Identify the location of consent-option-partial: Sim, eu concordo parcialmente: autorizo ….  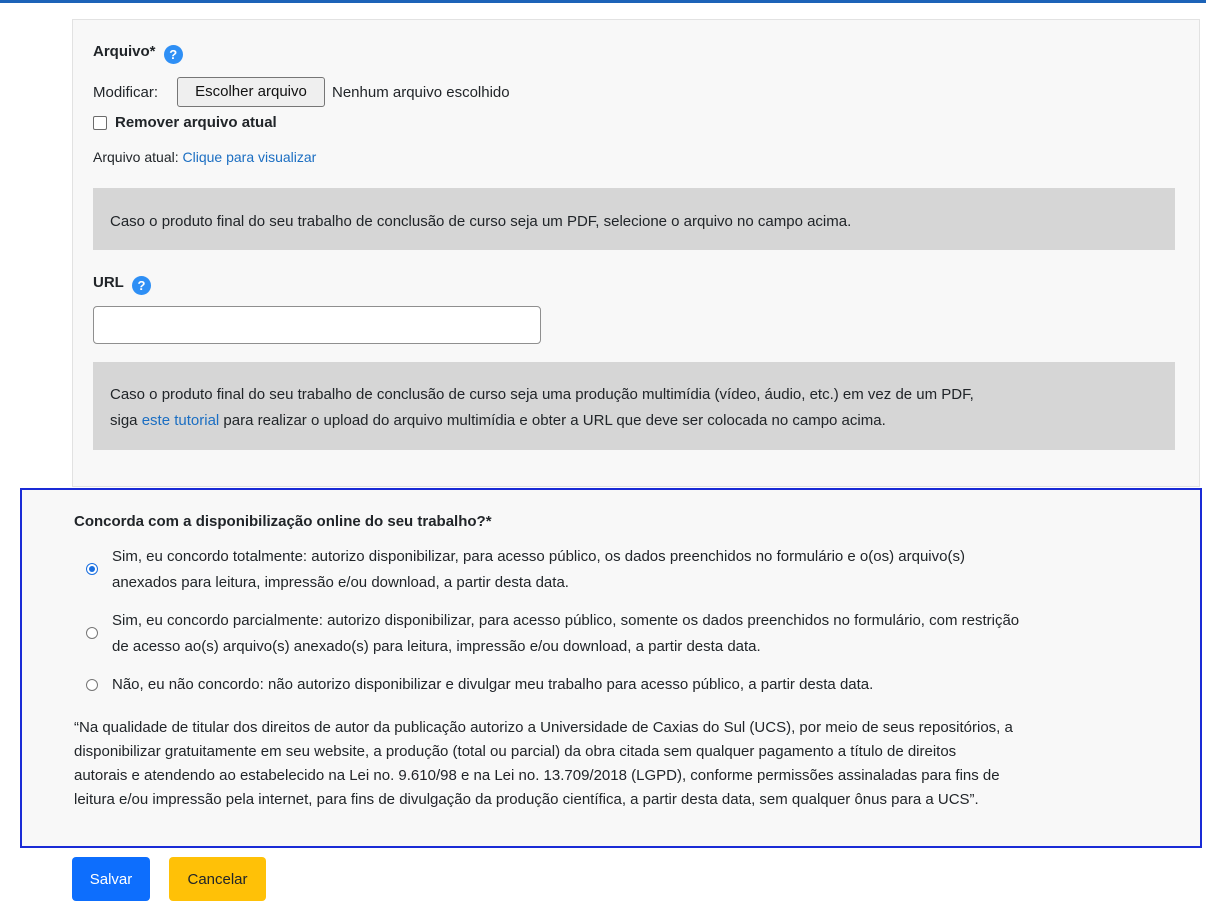
(652, 634).